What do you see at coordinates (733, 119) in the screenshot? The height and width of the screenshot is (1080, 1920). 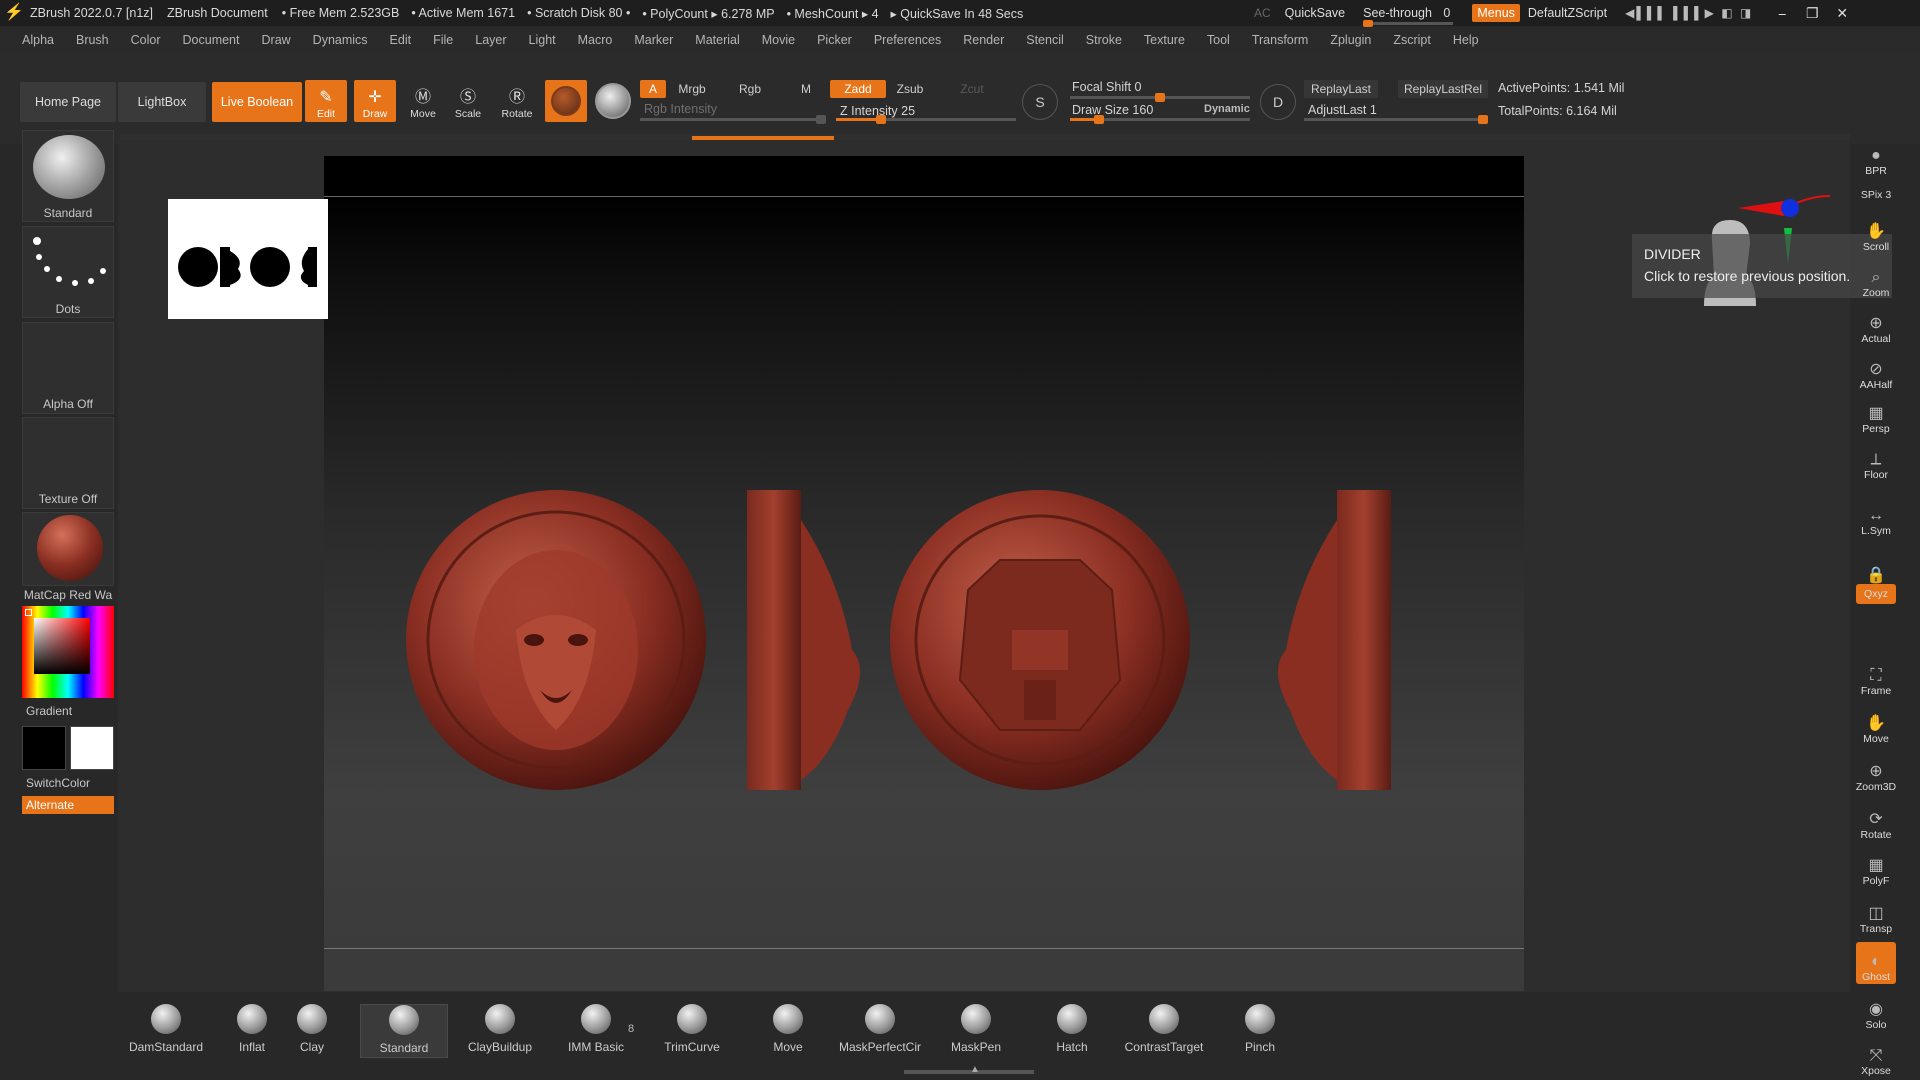 I see `rgb-intensity-slider` at bounding box center [733, 119].